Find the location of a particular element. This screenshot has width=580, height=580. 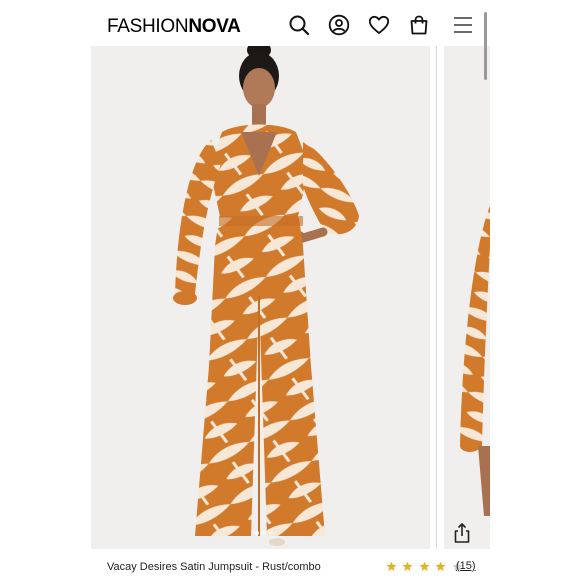

menu-icon is located at coordinates (463, 25).